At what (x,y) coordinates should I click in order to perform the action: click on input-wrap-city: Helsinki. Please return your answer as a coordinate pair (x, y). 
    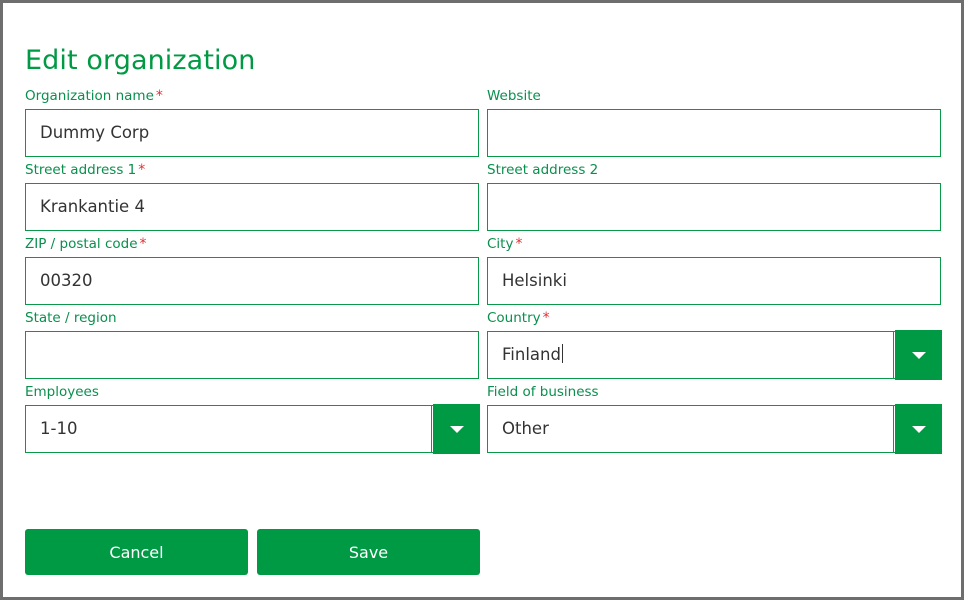
    Looking at the image, I should click on (714, 281).